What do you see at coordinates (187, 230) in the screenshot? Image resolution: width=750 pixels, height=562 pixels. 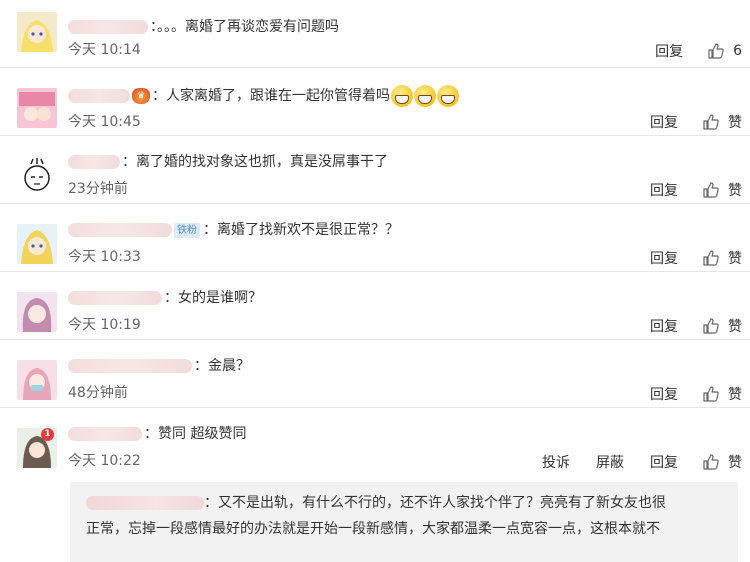 I see `fan-badge: 铁粉` at bounding box center [187, 230].